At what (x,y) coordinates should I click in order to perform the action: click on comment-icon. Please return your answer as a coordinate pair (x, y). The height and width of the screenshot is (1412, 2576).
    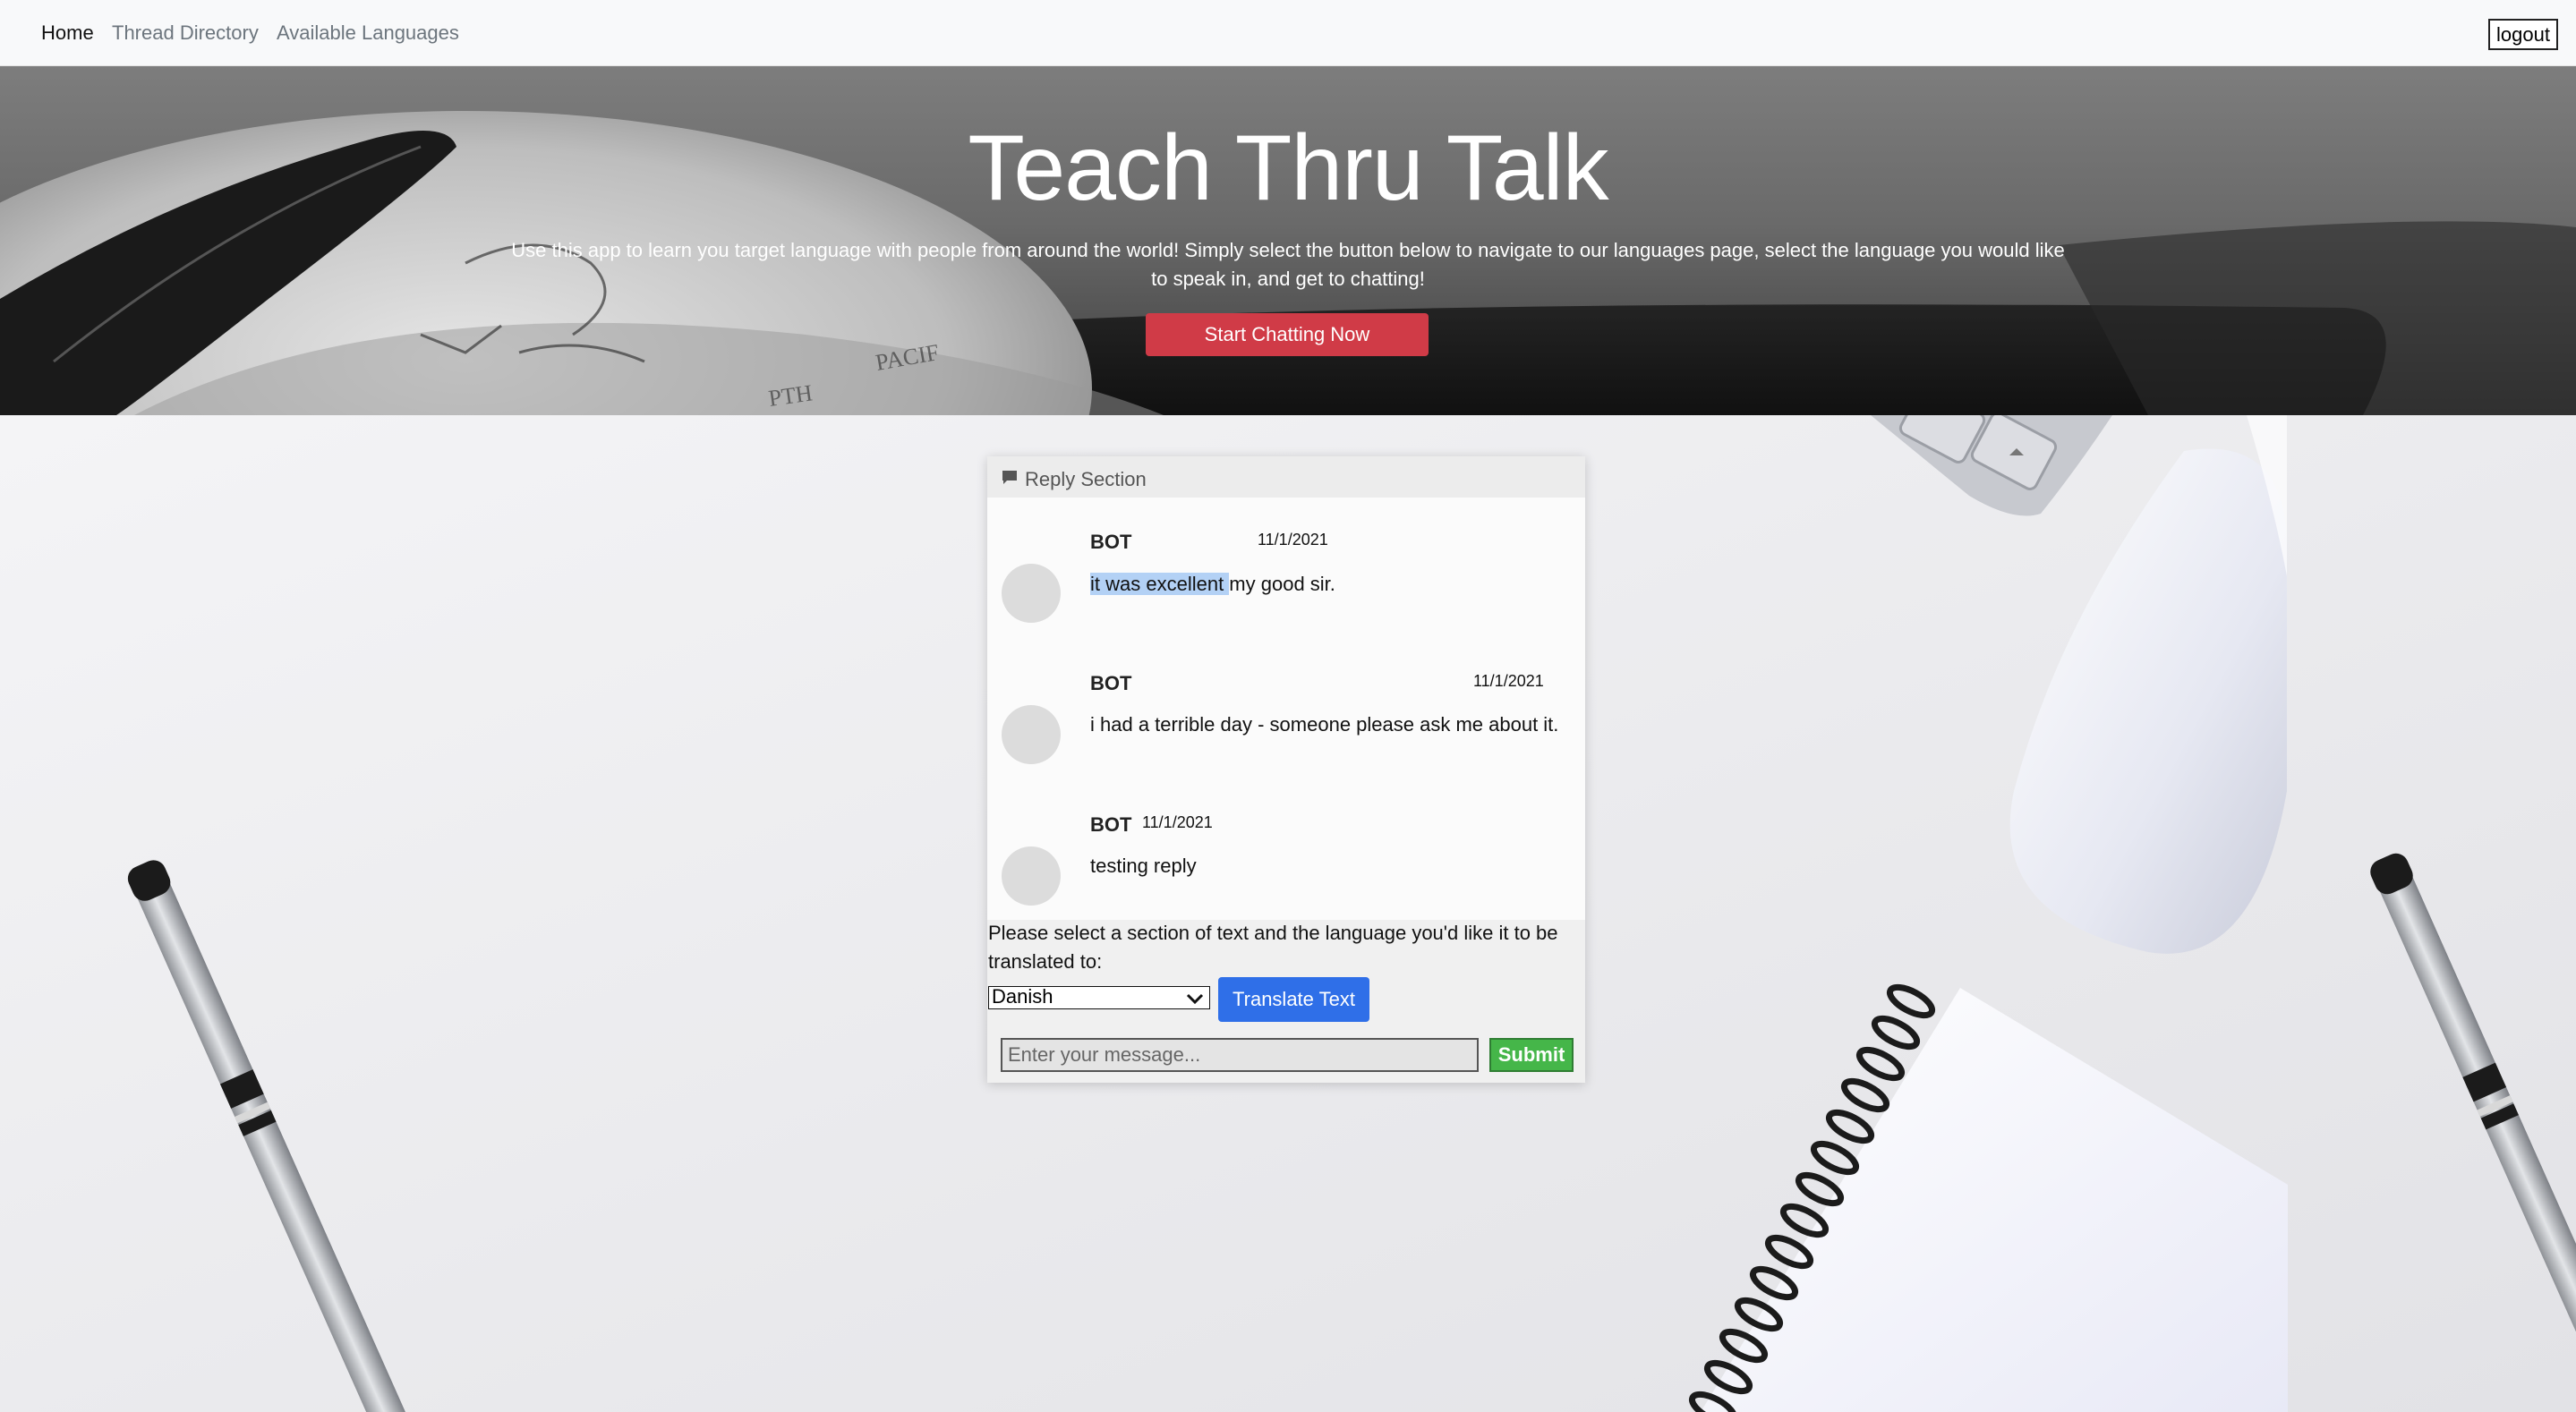
    Looking at the image, I should click on (1009, 477).